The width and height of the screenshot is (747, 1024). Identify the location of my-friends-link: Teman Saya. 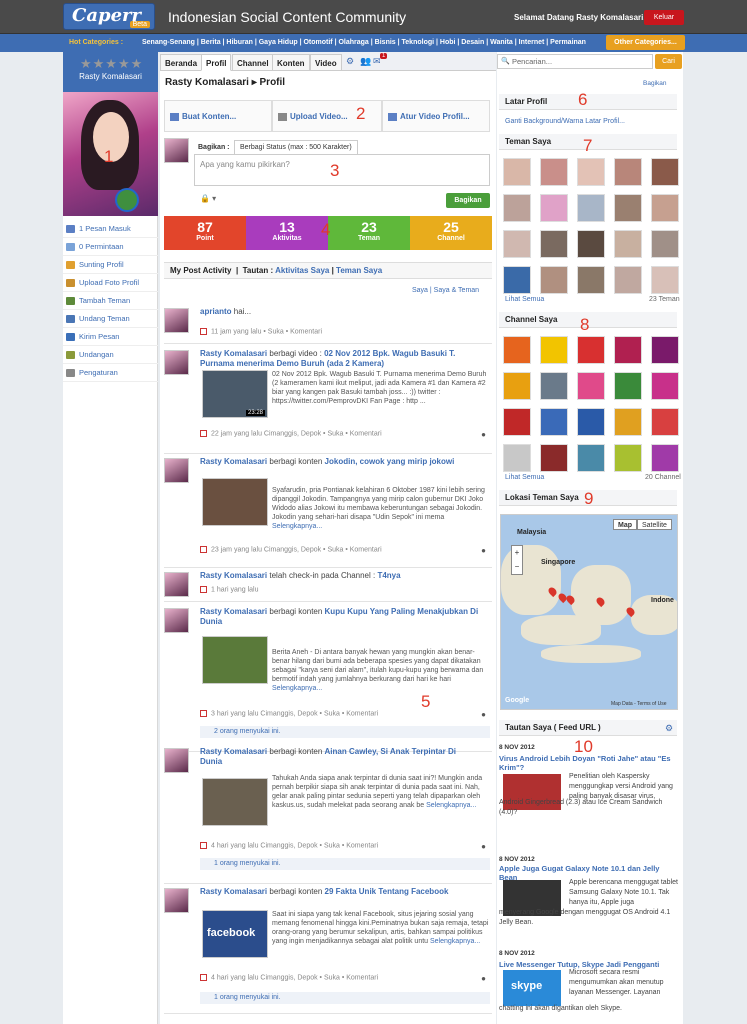
(359, 270).